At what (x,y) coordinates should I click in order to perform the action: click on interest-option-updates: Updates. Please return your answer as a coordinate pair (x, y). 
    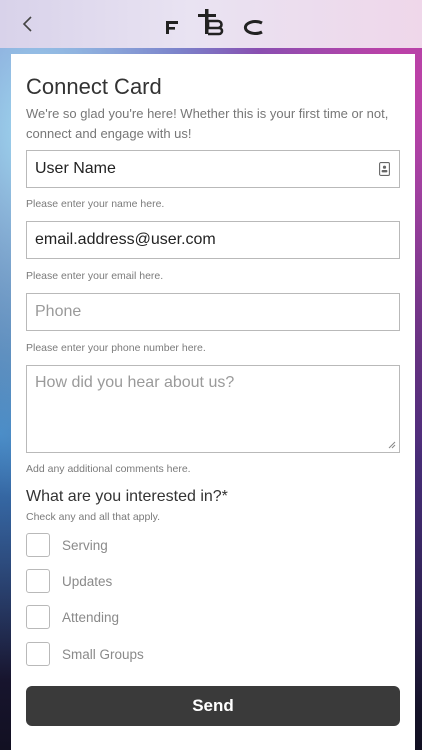
    Looking at the image, I should click on (69, 581).